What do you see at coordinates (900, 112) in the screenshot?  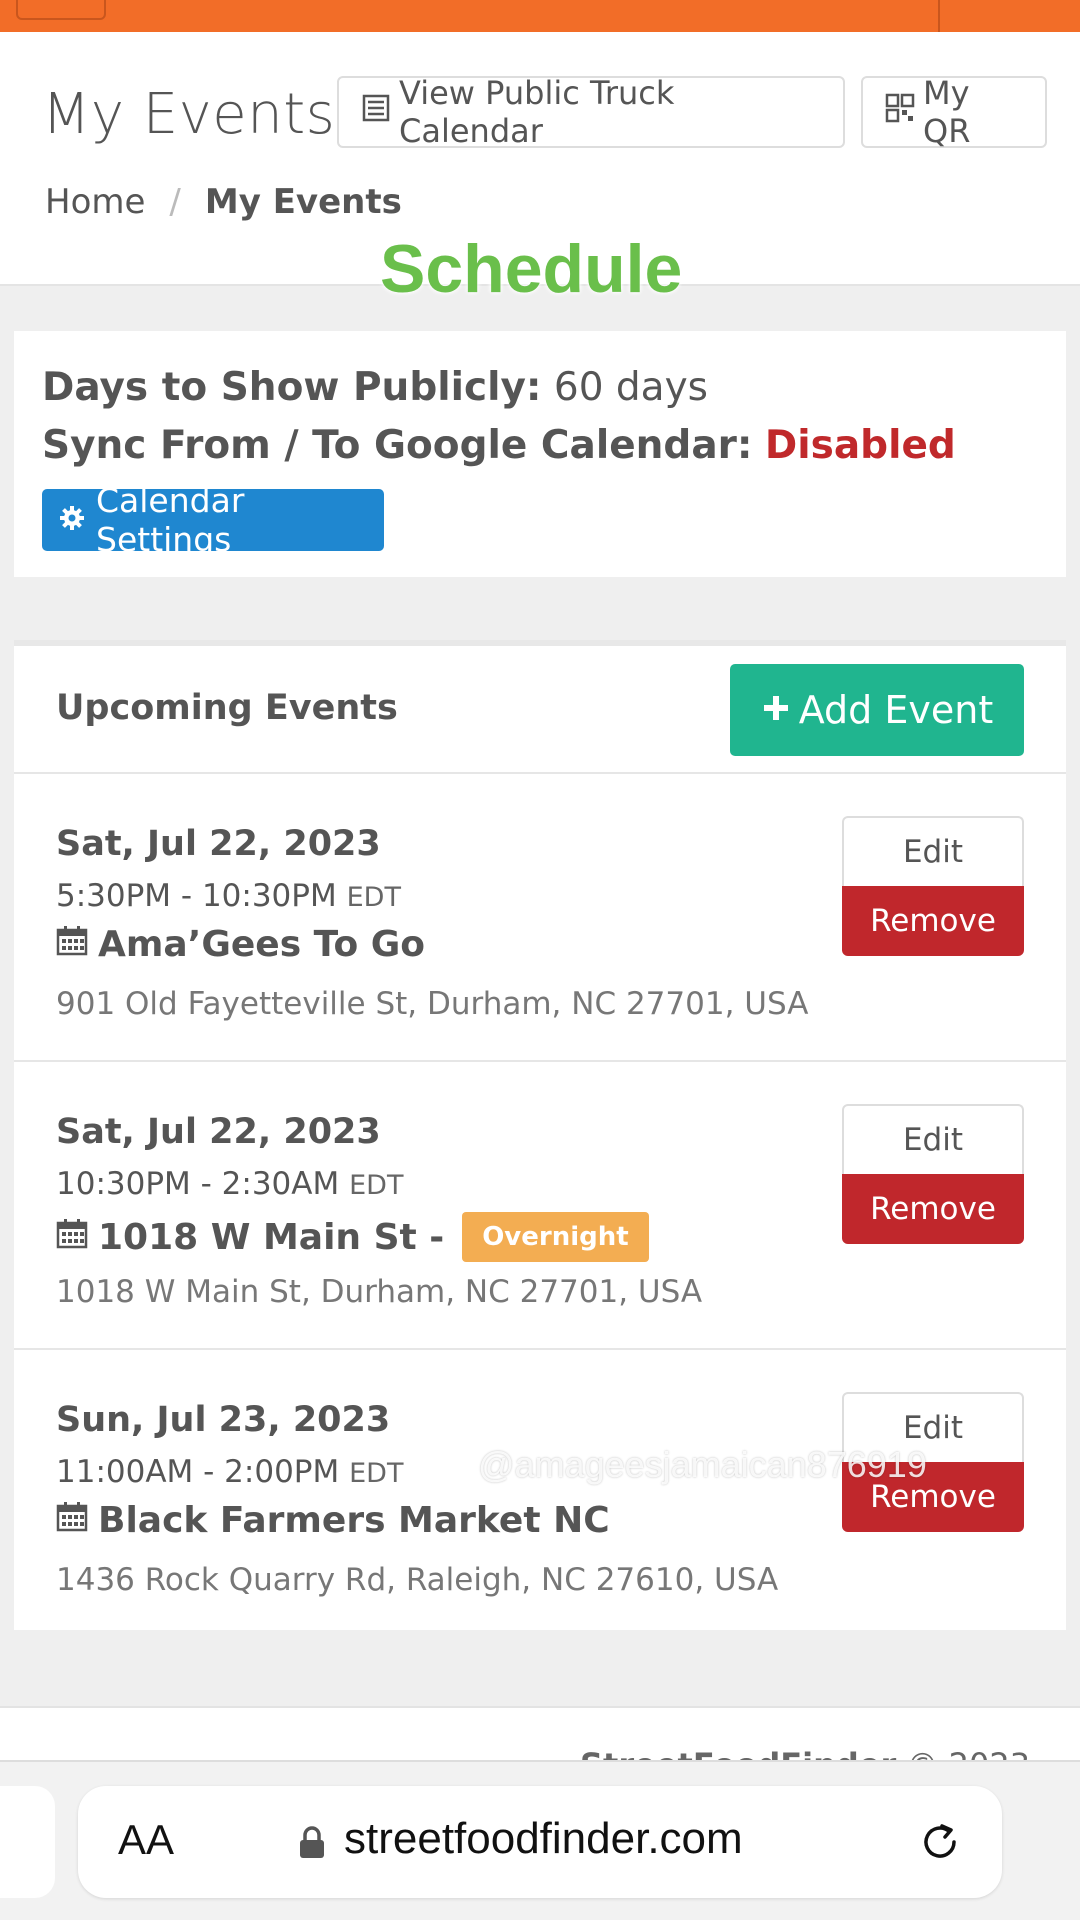 I see `qr-code-icon` at bounding box center [900, 112].